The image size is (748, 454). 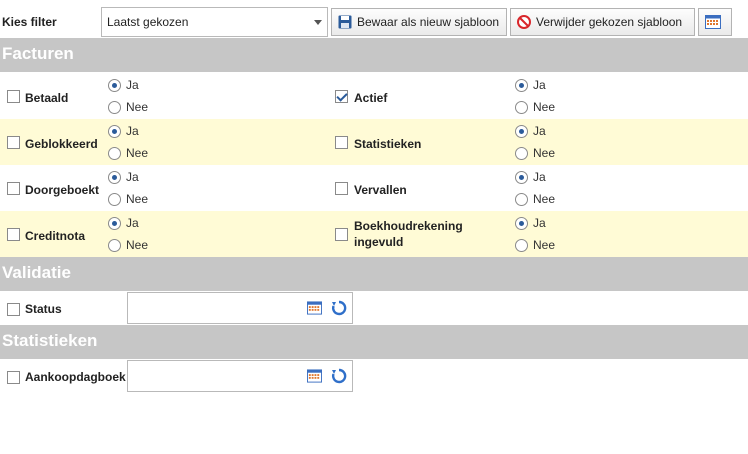 What do you see at coordinates (374, 274) in the screenshot?
I see `section-header-validatie: Validatie` at bounding box center [374, 274].